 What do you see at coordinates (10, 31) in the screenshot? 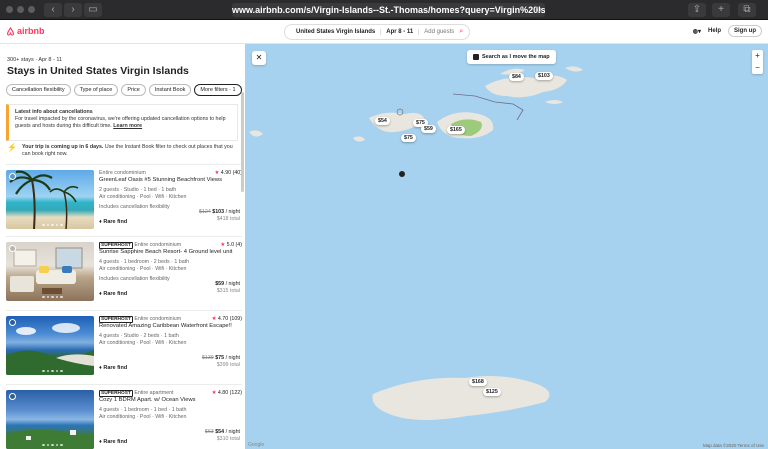
I see `airbnb-logo-icon` at bounding box center [10, 31].